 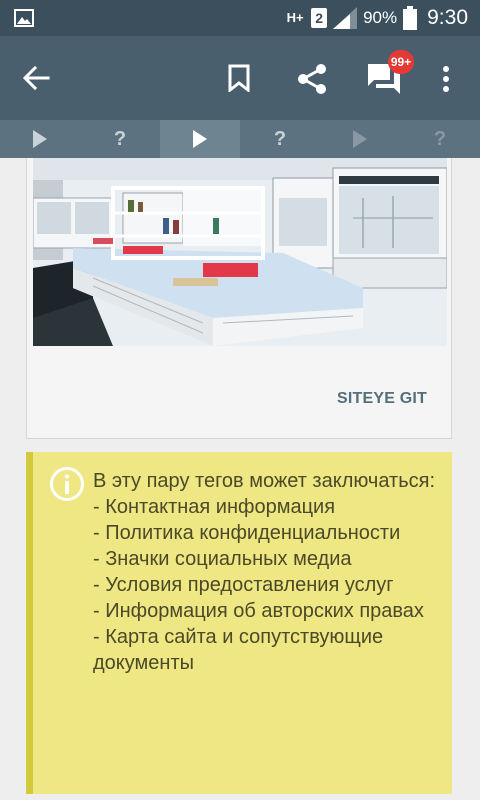 I want to click on info-list-item: - Карта сайта и сопутствующие документы, so click(x=238, y=650).